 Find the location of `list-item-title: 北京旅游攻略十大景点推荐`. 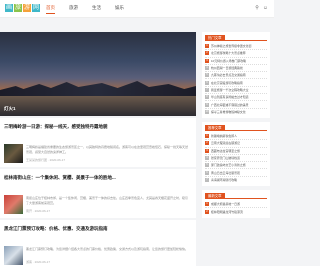

list-item-title: 北京旅游攻略十大景点推荐 is located at coordinates (228, 53).